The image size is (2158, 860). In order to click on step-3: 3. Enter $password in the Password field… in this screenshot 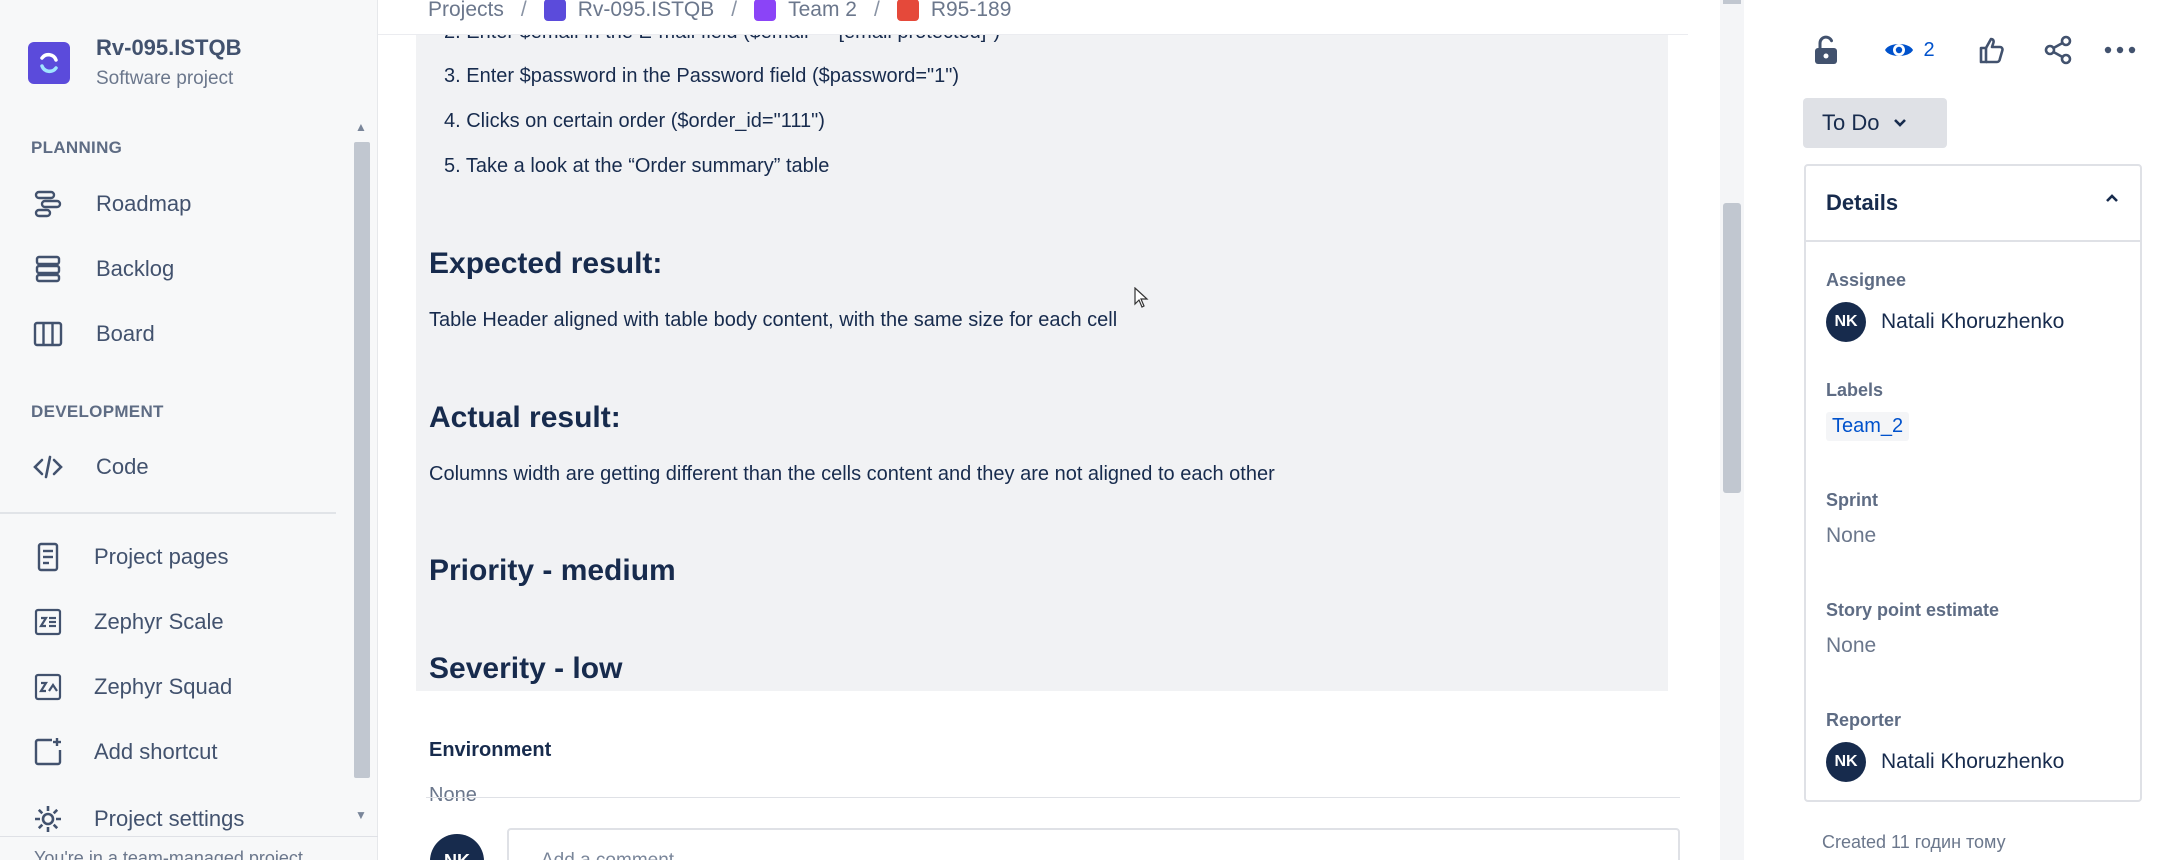, I will do `click(702, 76)`.